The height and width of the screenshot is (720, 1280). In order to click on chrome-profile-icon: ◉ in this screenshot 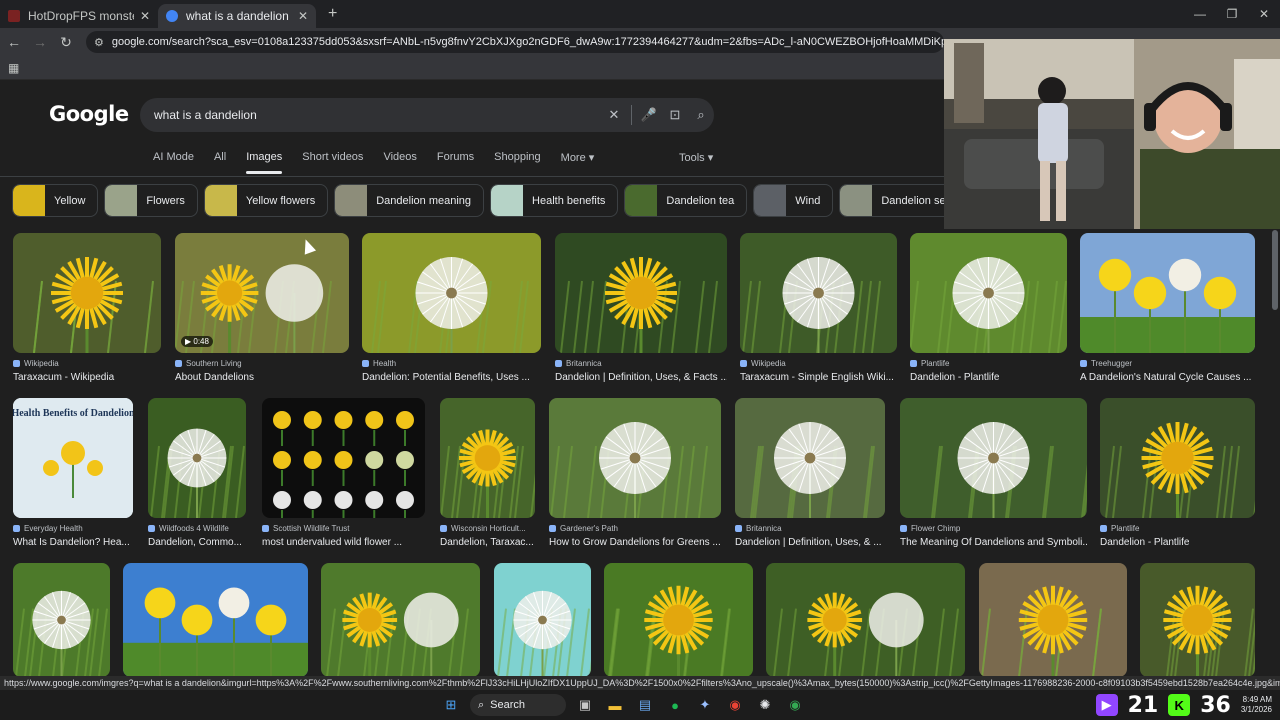, I will do `click(795, 705)`.